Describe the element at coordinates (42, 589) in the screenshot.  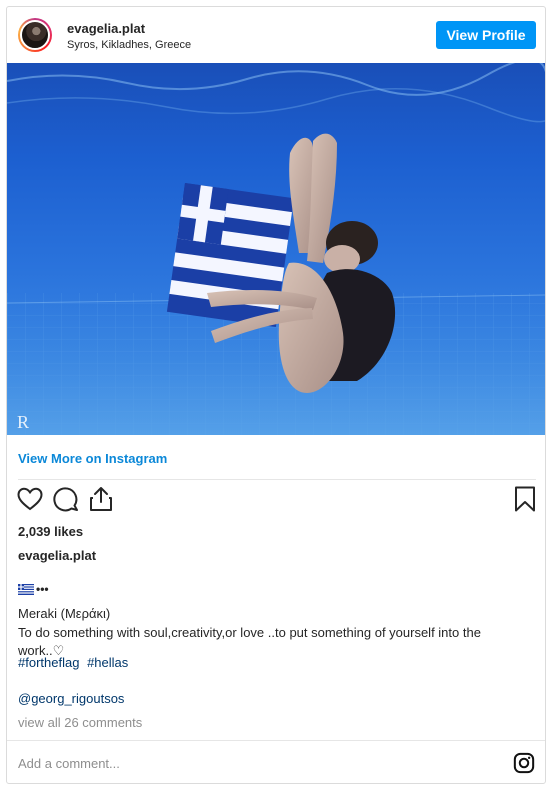
I see `caption-dots: •••` at that location.